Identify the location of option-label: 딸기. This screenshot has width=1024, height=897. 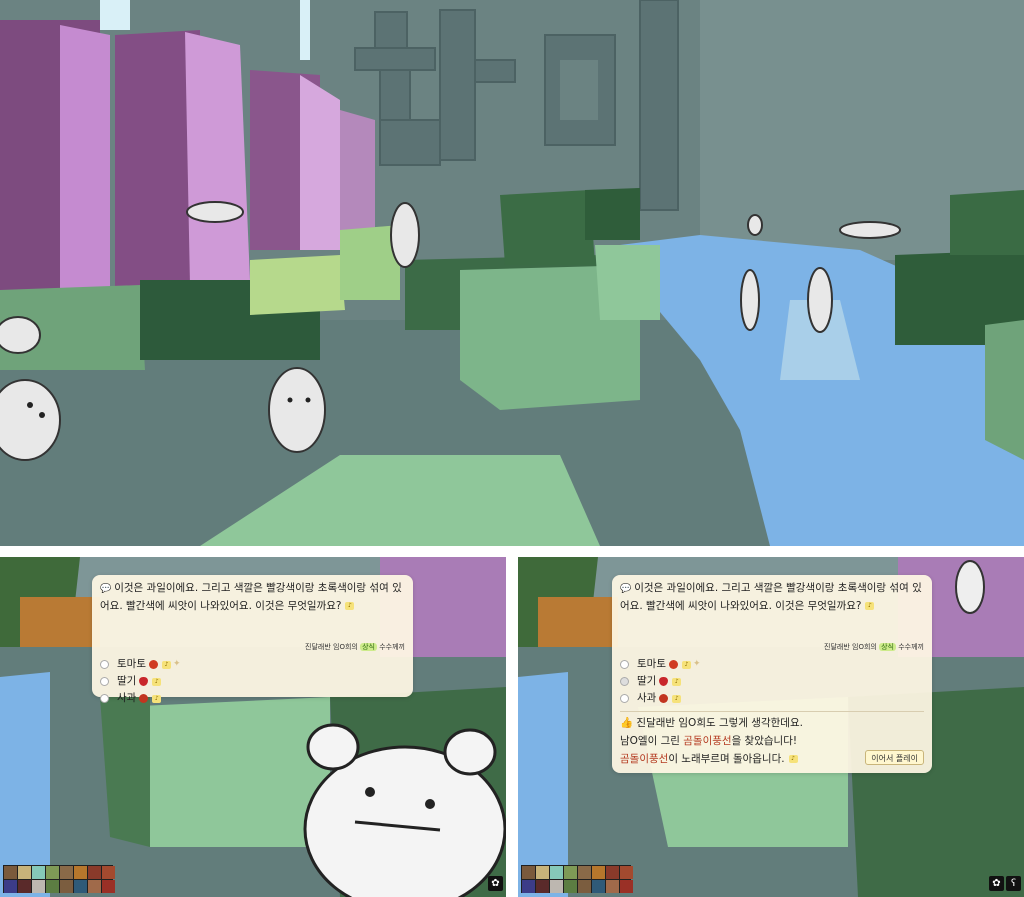
(647, 681).